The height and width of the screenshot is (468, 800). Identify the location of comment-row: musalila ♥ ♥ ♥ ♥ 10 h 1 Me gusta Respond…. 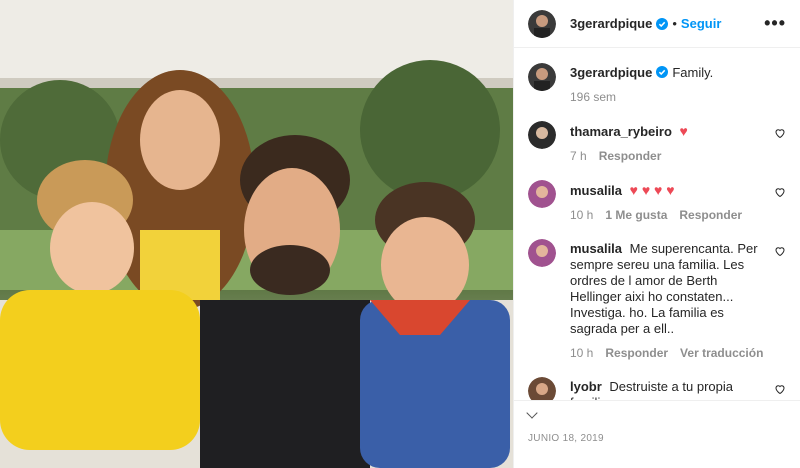
(657, 201).